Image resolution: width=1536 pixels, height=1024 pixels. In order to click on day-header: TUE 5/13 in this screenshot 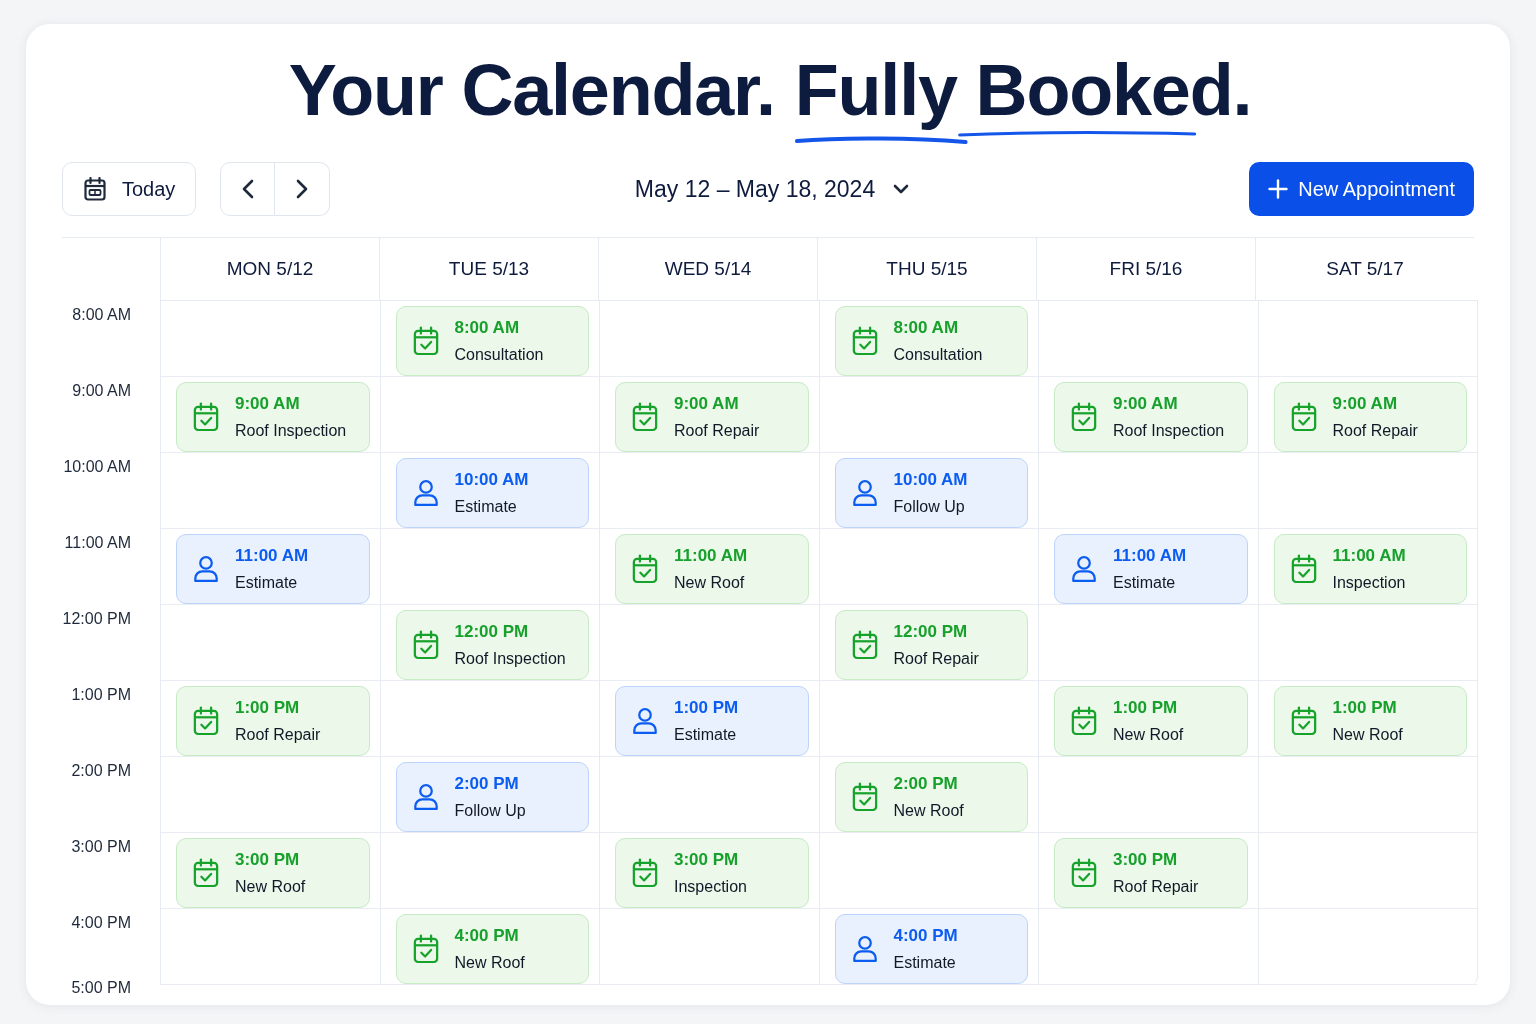, I will do `click(489, 269)`.